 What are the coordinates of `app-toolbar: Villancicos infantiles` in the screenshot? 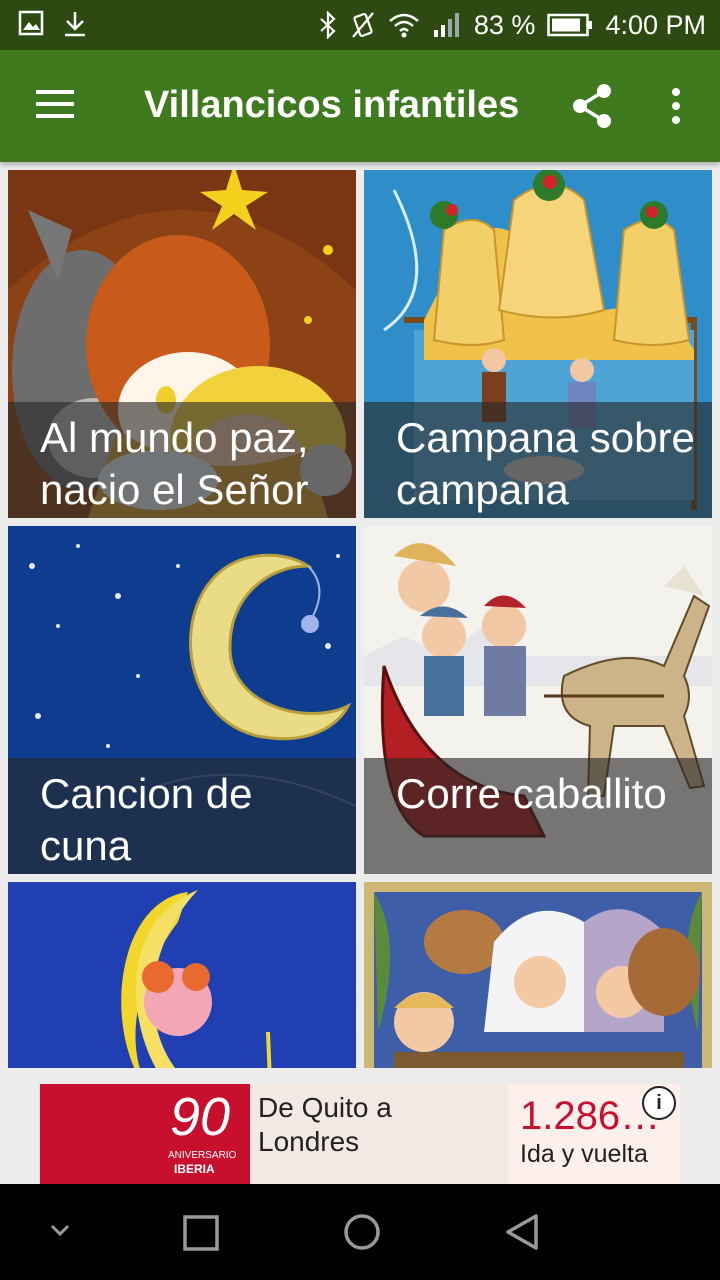 It's located at (360, 106).